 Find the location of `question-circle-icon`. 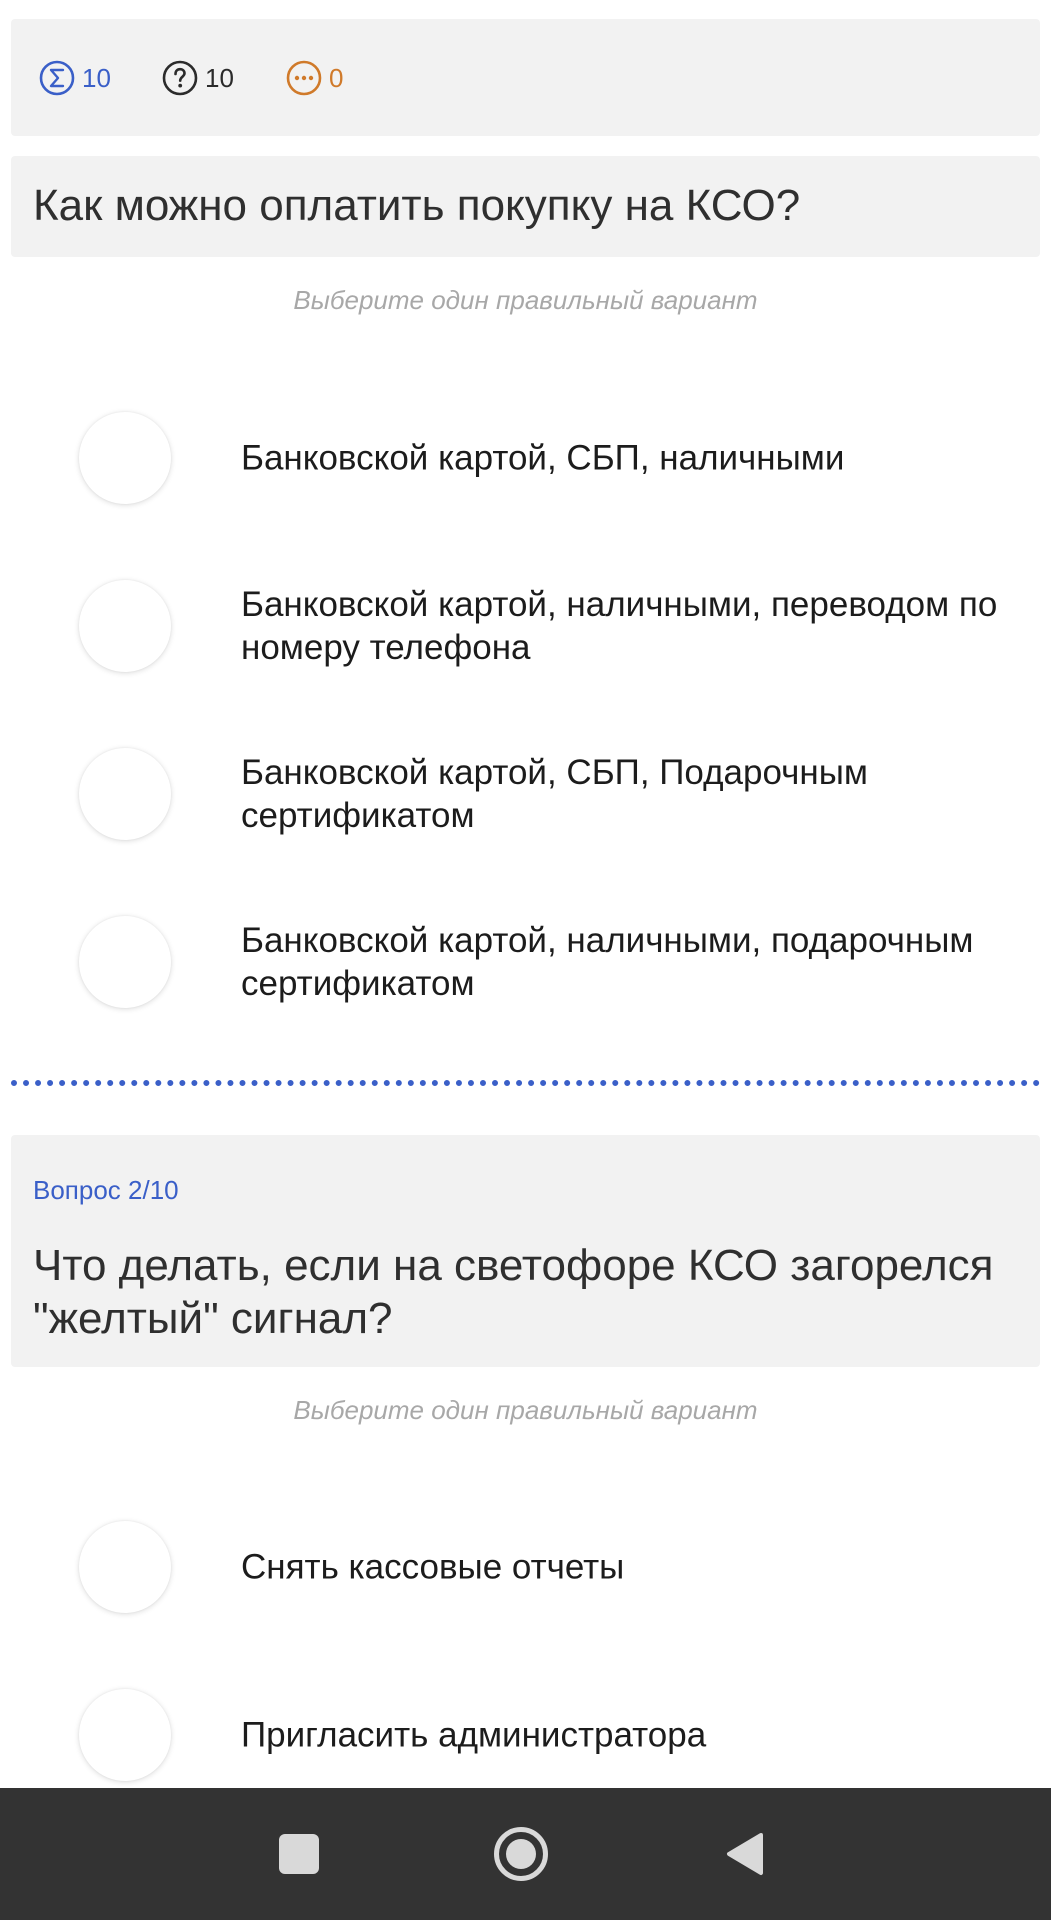

question-circle-icon is located at coordinates (180, 78).